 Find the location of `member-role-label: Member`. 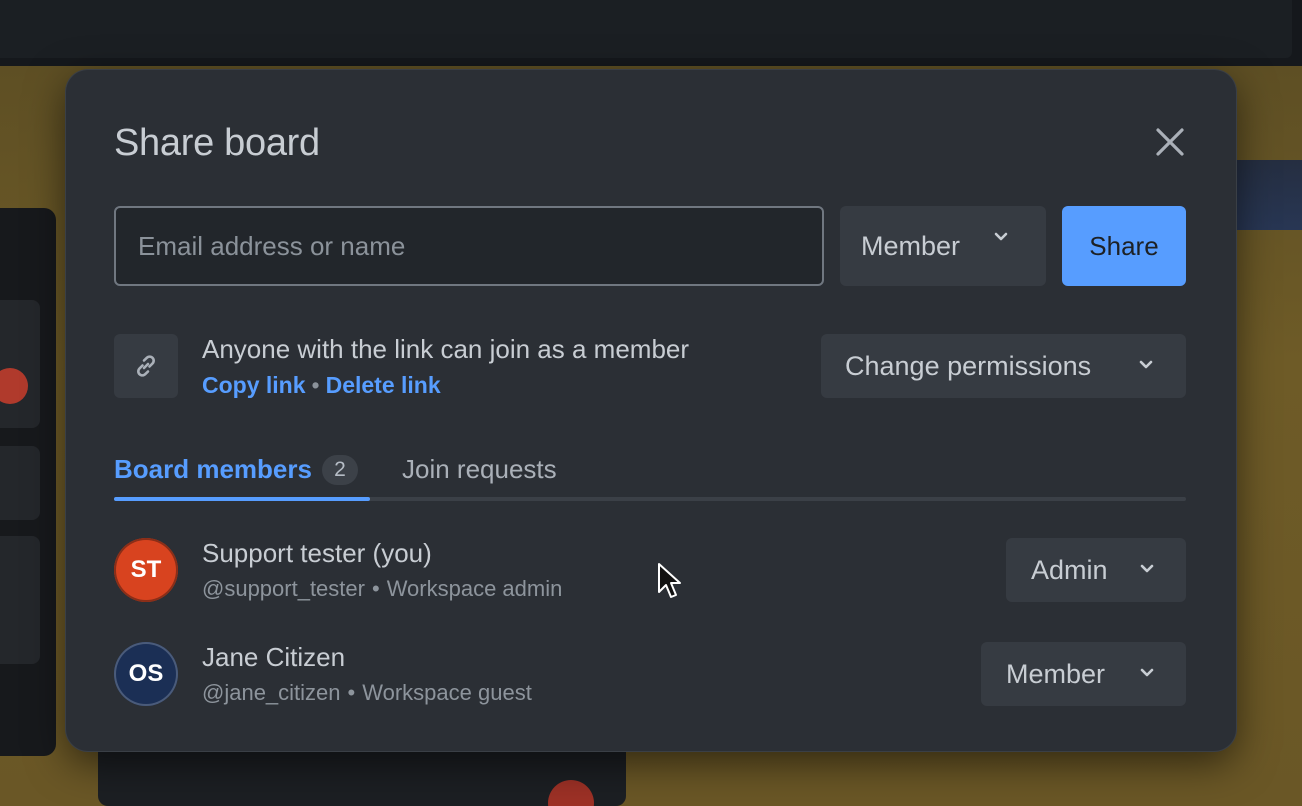

member-role-label: Member is located at coordinates (1056, 673).